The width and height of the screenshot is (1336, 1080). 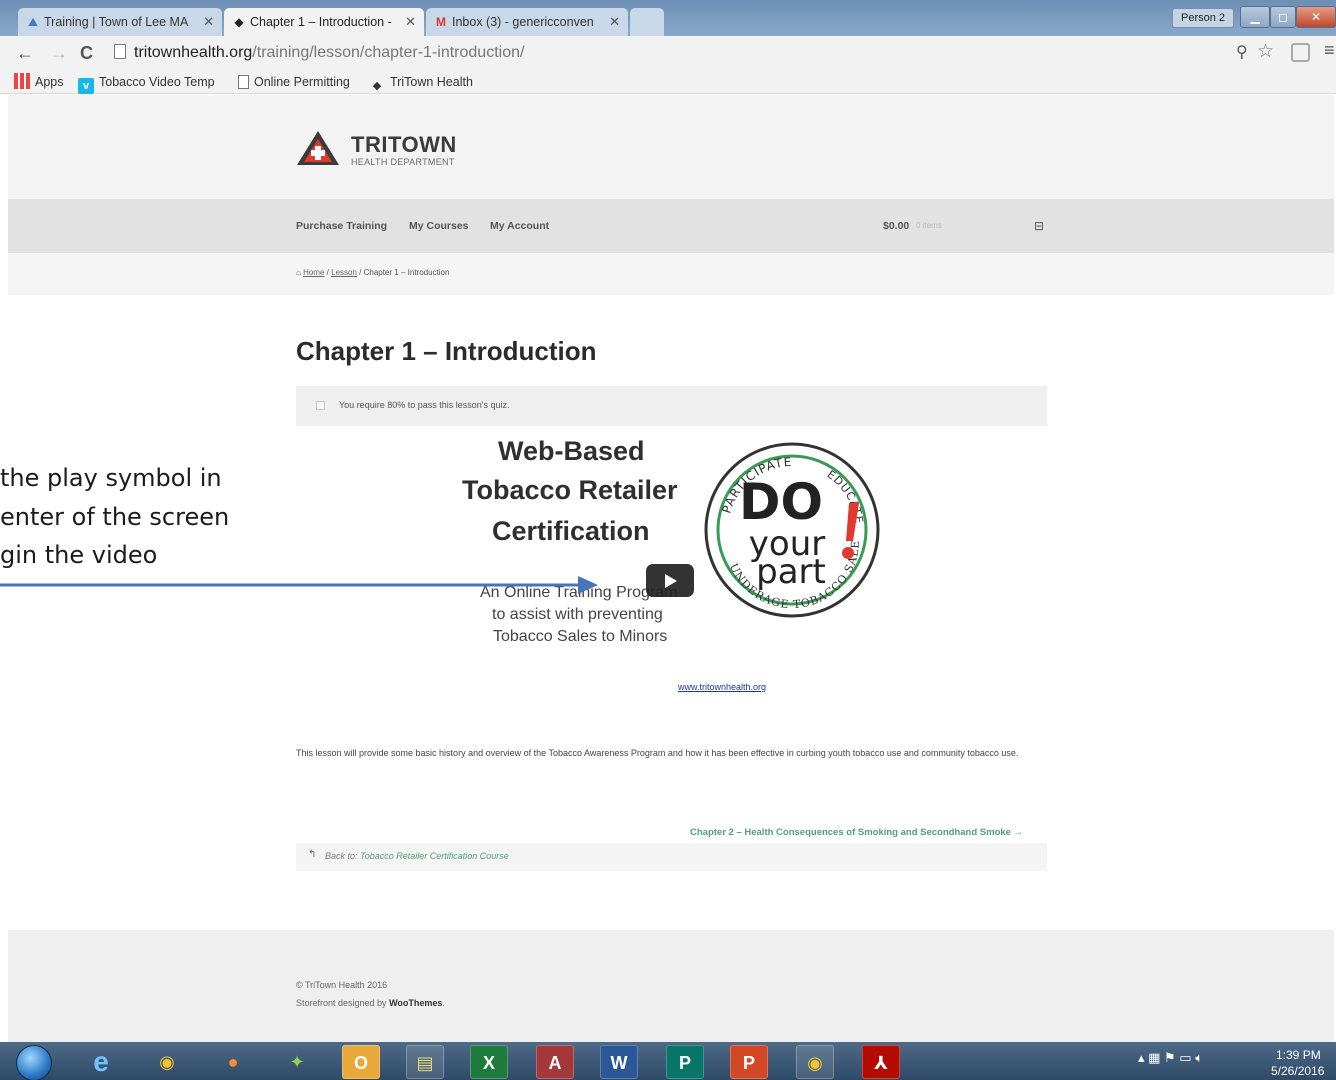 What do you see at coordinates (25, 53) in the screenshot?
I see `back-arrow-icon: ←` at bounding box center [25, 53].